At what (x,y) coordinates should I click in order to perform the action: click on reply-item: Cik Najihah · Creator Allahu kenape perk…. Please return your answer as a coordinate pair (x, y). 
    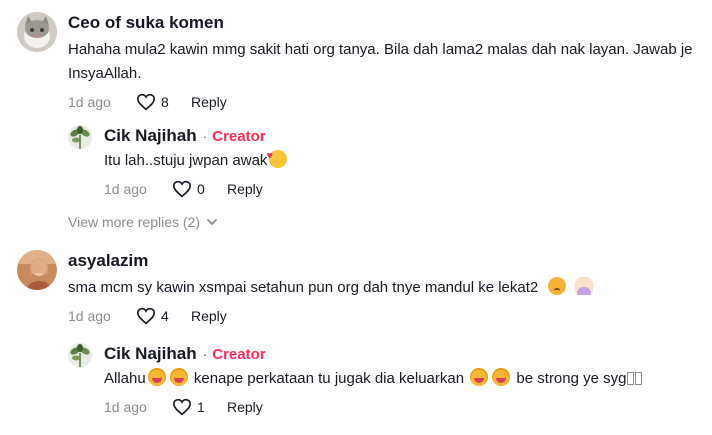
    Looking at the image, I should click on (355, 380).